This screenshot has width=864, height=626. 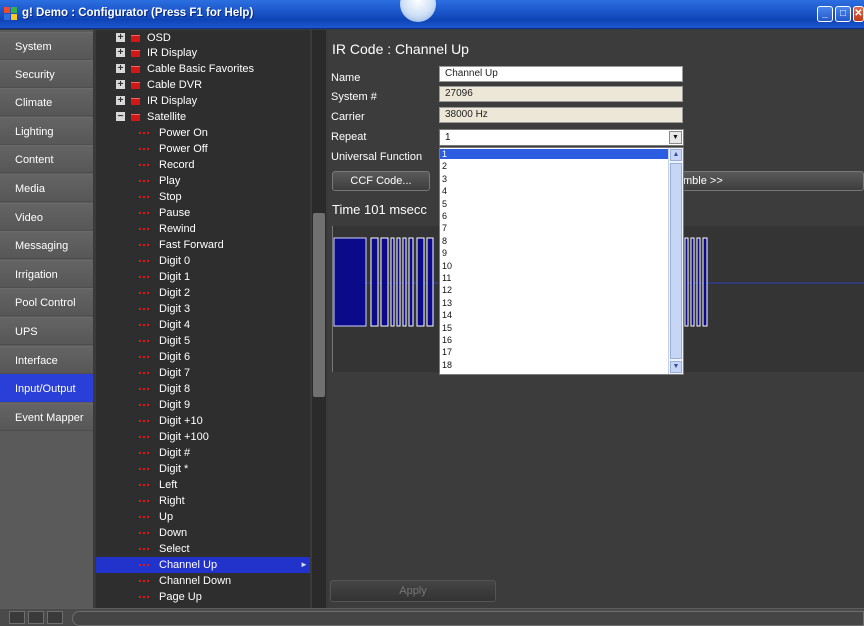 What do you see at coordinates (555, 290) in the screenshot?
I see `repeat-option: 12` at bounding box center [555, 290].